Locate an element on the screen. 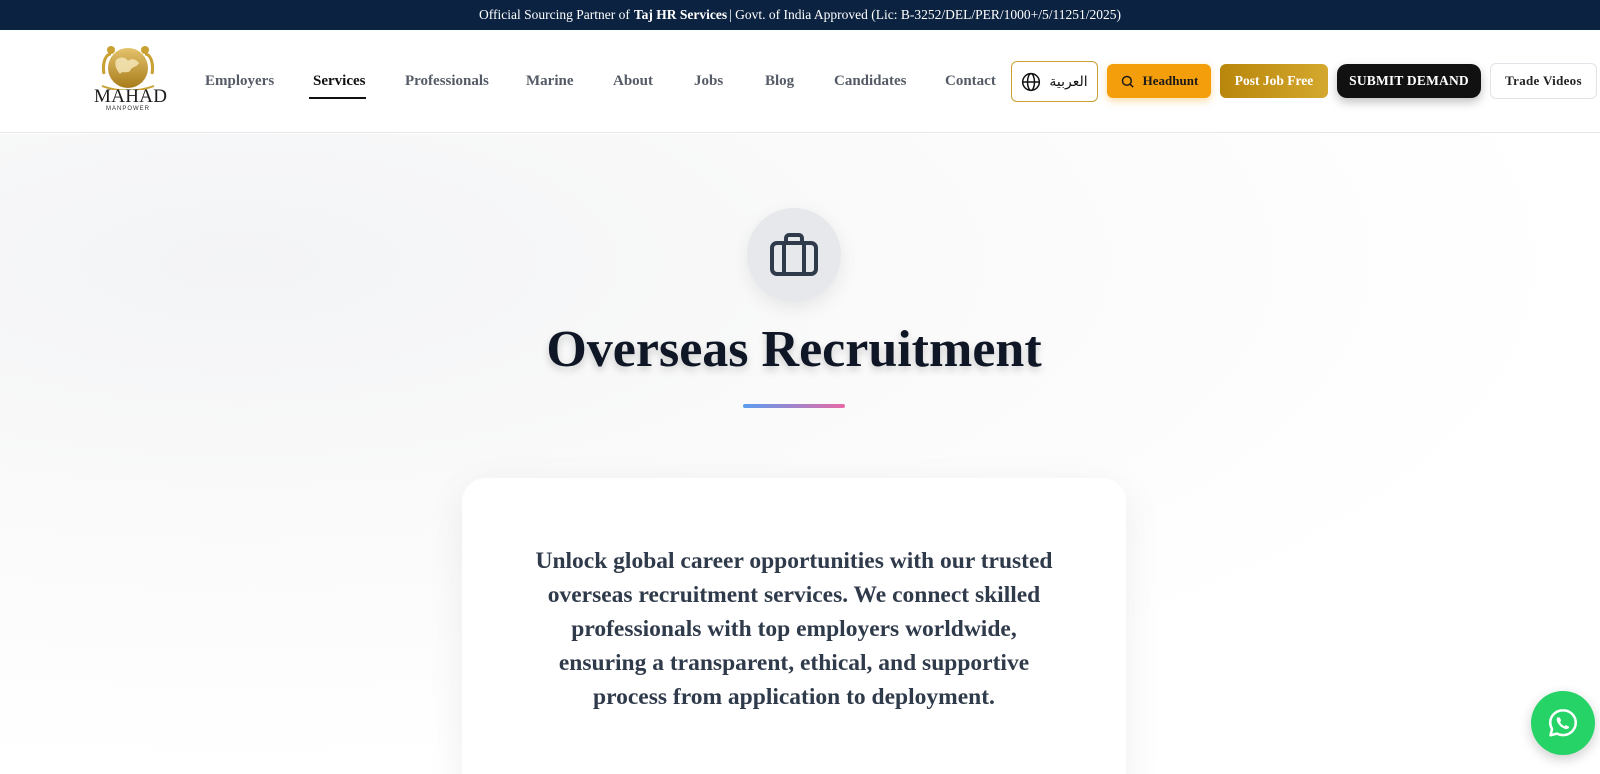  headhunt-button: Headhunt is located at coordinates (1159, 81).